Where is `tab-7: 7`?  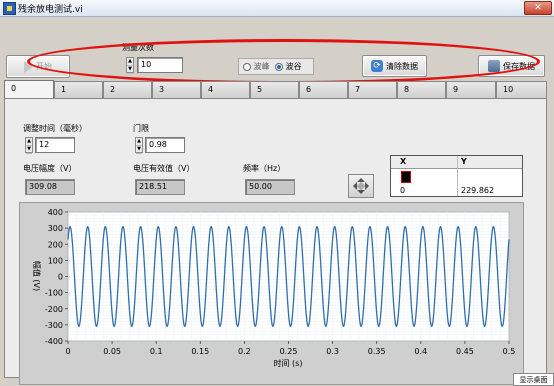 tab-7: 7 is located at coordinates (372, 89).